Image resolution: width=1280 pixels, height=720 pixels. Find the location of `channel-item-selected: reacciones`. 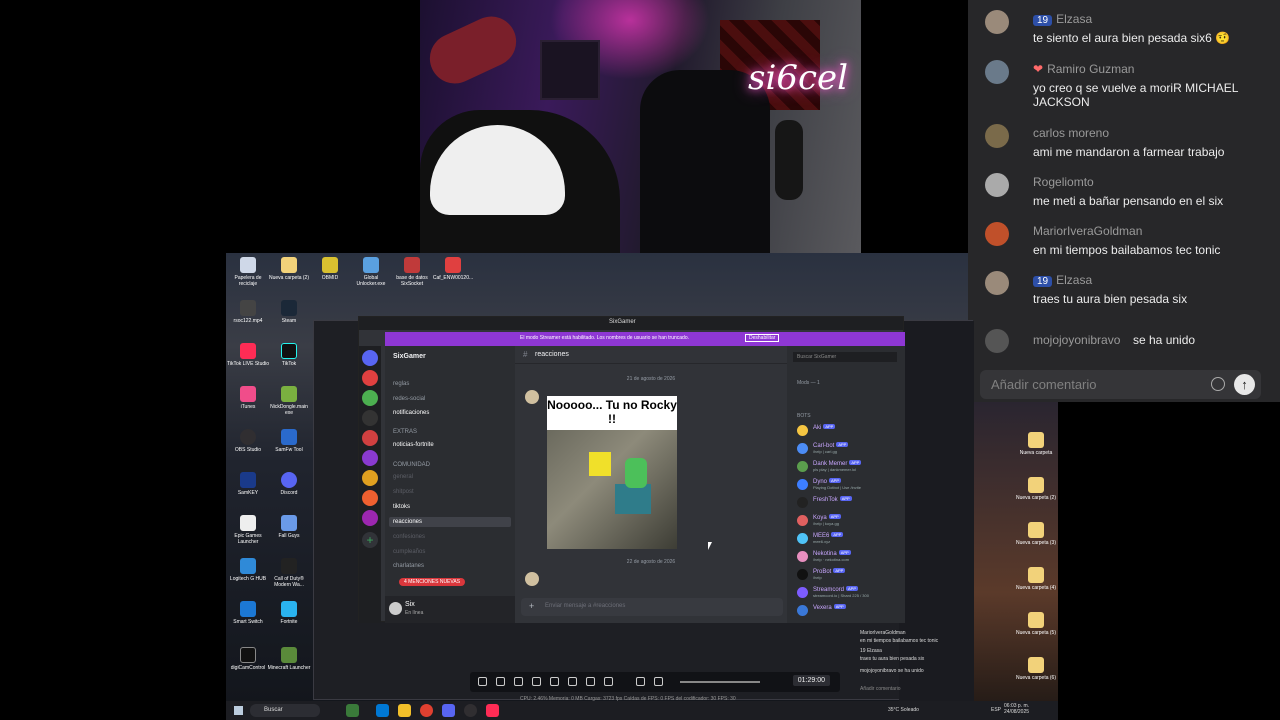

channel-item-selected: reacciones is located at coordinates (450, 522).